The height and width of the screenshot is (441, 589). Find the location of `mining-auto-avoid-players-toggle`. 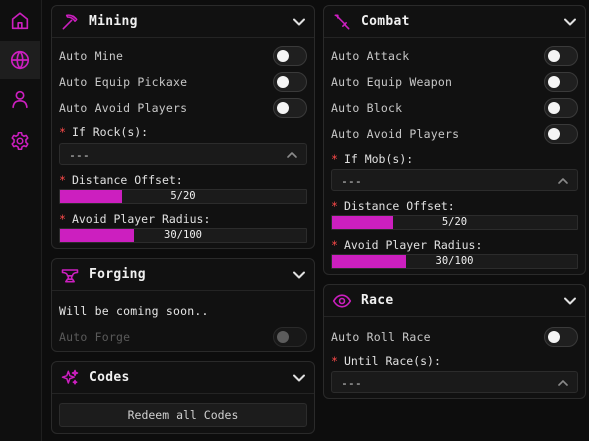

mining-auto-avoid-players-toggle is located at coordinates (290, 108).